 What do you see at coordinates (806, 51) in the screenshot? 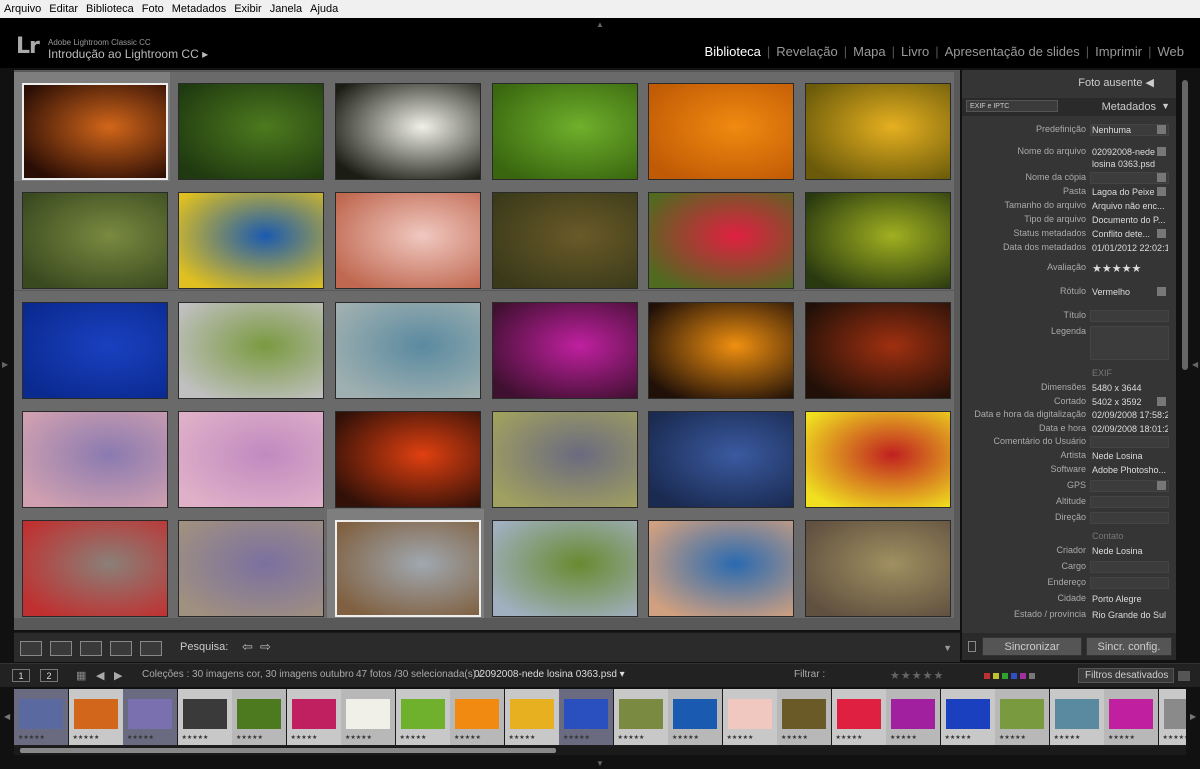
I see `module-1: Revelação` at bounding box center [806, 51].